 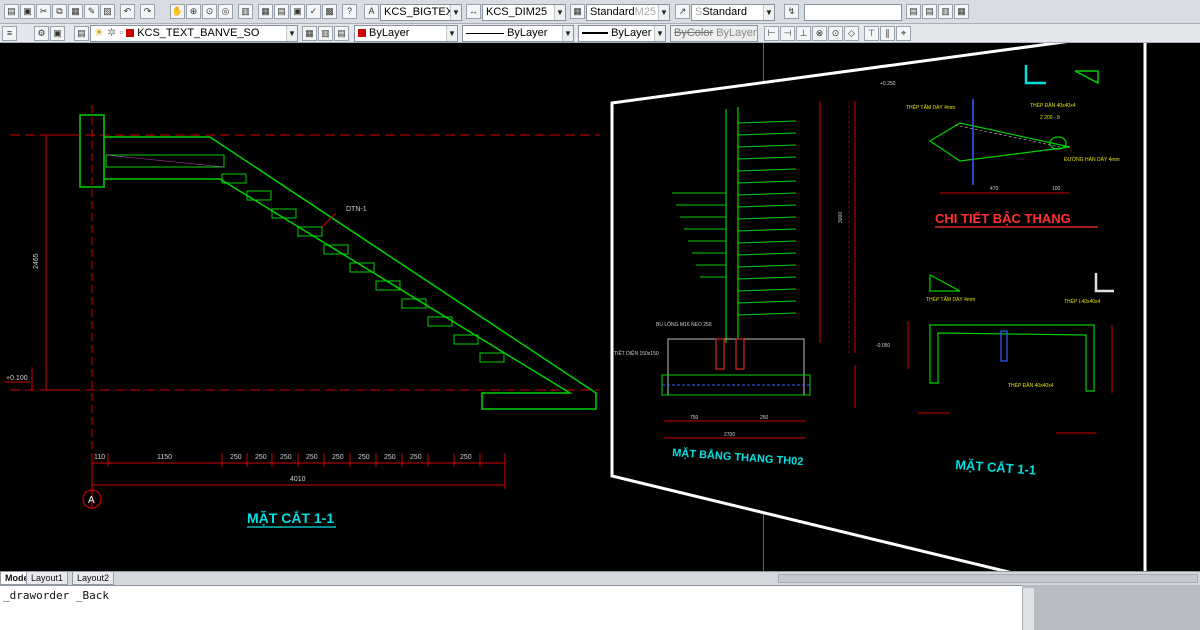 What do you see at coordinates (349, 11) in the screenshot?
I see `help-icon: ?` at bounding box center [349, 11].